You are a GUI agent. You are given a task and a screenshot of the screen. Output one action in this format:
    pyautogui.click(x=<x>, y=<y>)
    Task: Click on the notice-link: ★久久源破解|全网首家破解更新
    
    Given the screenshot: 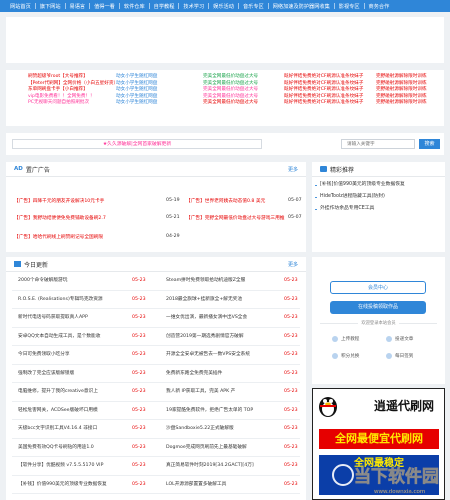 What is the action you would take?
    pyautogui.click(x=137, y=144)
    